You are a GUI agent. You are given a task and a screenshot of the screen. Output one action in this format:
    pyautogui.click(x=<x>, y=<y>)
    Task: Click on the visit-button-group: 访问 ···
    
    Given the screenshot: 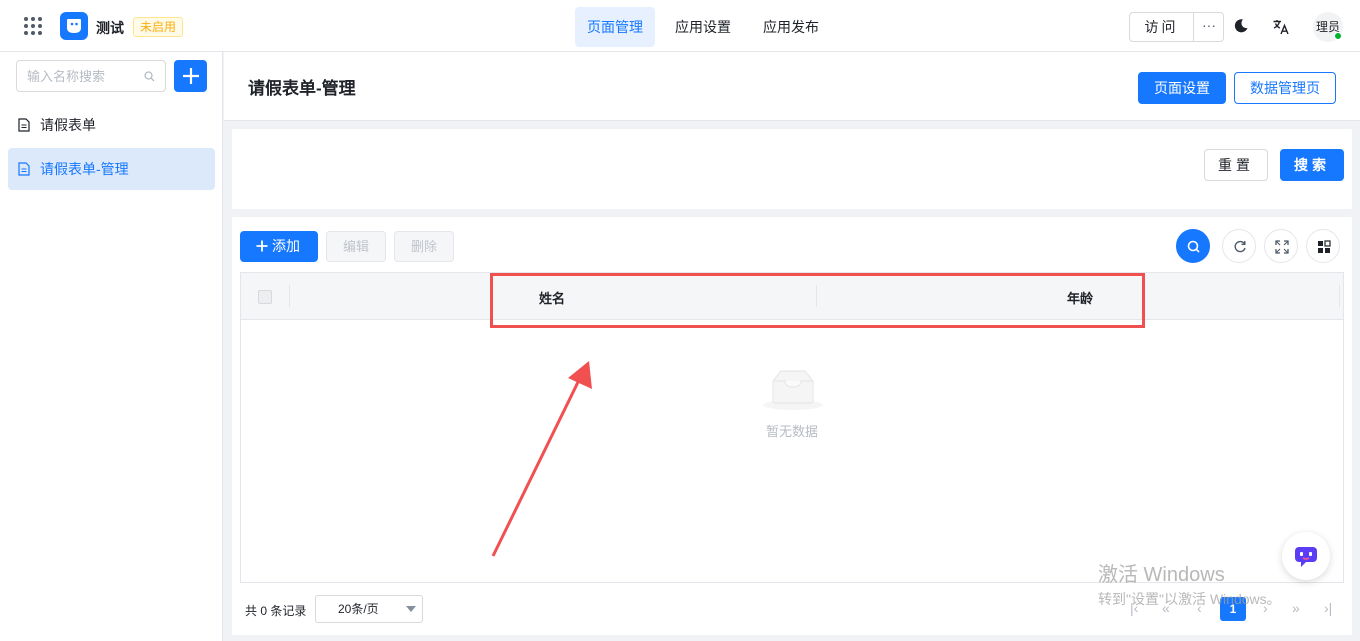 What is the action you would take?
    pyautogui.click(x=1176, y=27)
    